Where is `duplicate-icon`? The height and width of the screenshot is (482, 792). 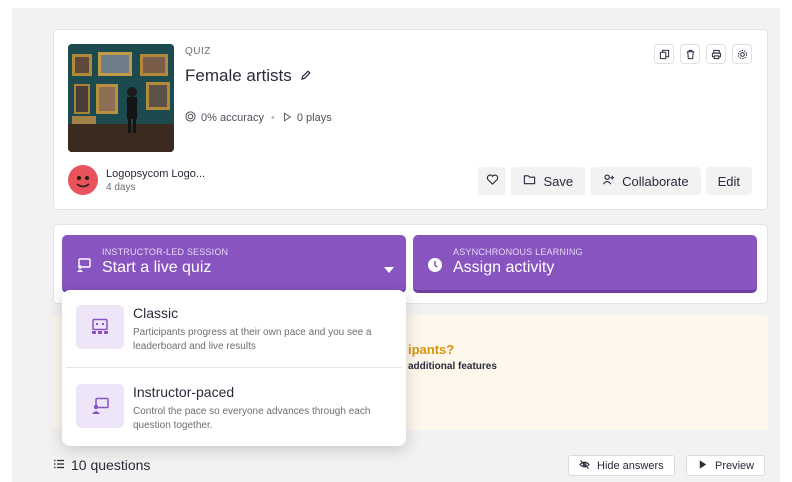 duplicate-icon is located at coordinates (664, 54).